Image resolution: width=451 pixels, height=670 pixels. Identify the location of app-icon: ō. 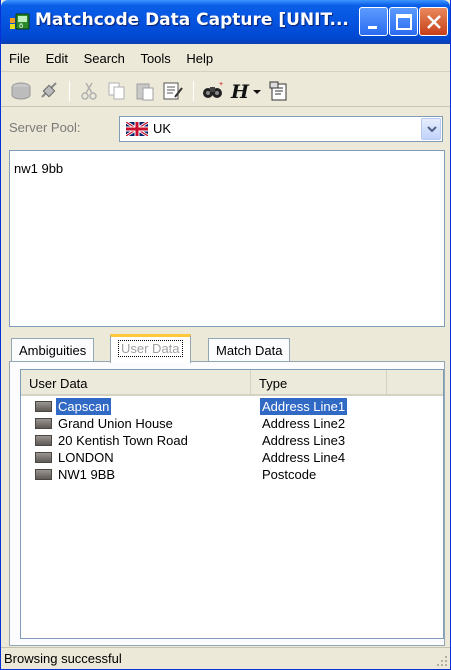
(20, 22).